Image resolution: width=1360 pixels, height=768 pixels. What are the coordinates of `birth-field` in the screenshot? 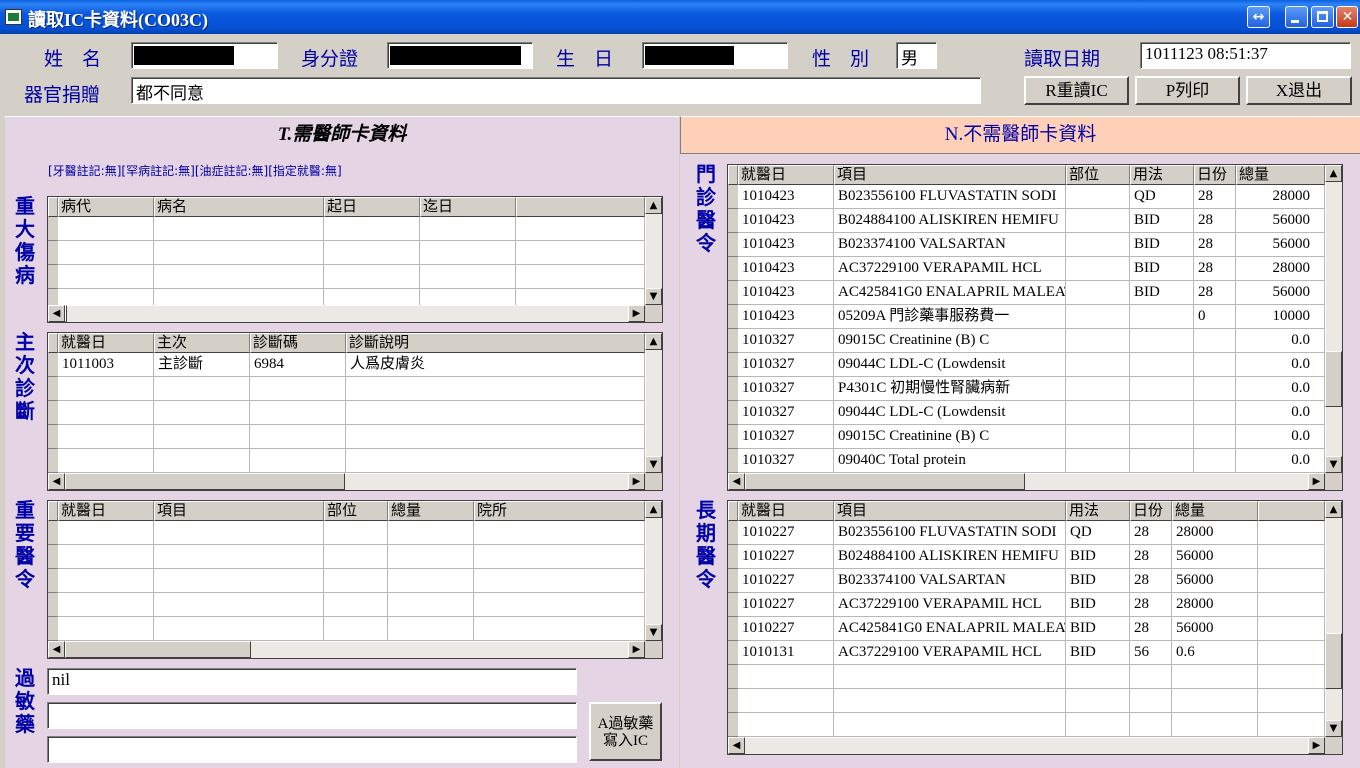 It's located at (715, 55).